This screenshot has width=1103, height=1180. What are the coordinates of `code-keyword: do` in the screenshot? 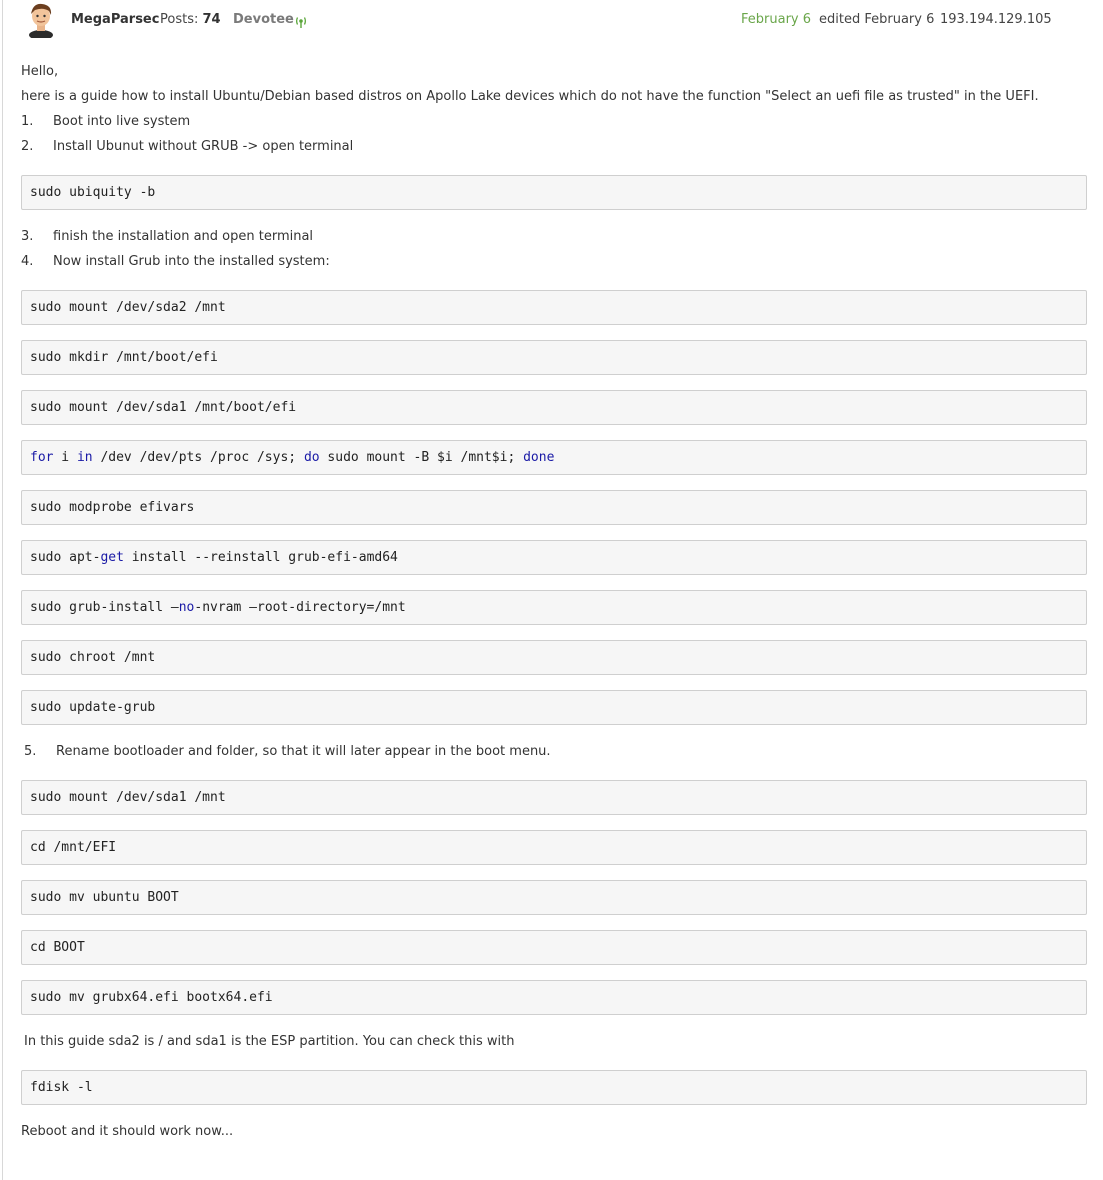 It's located at (311, 457).